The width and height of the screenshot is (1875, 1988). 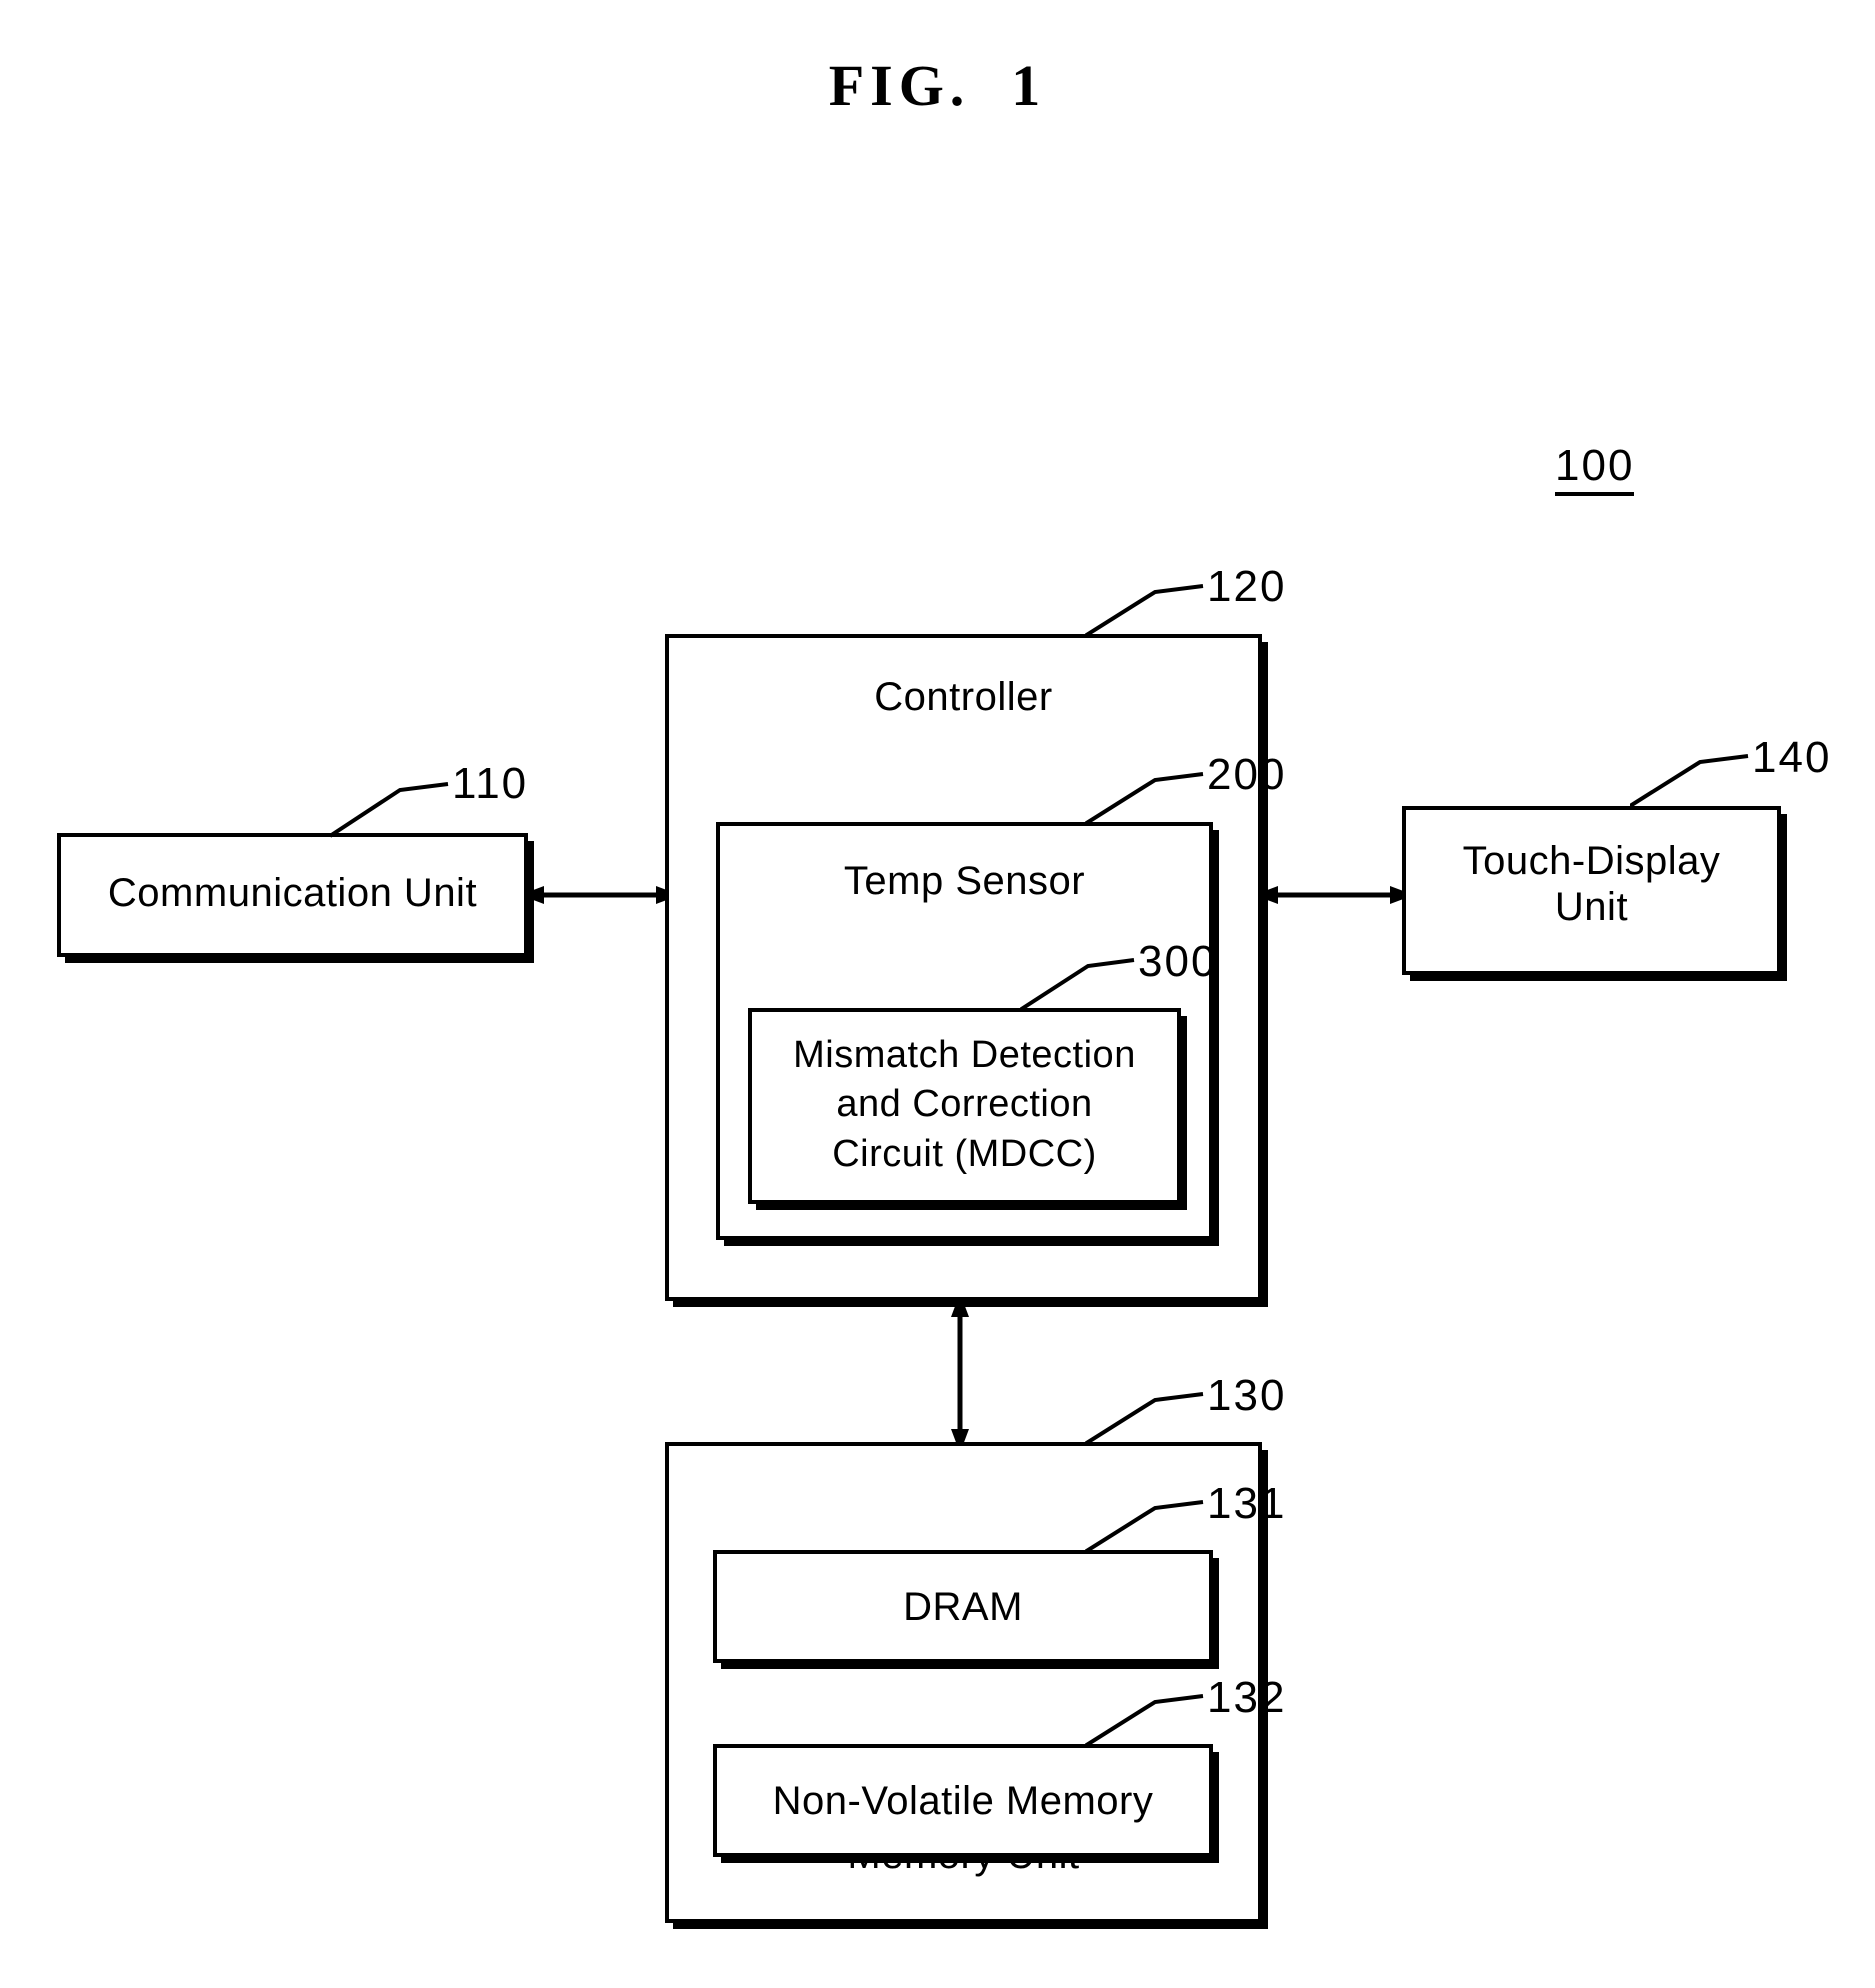 What do you see at coordinates (1247, 1503) in the screenshot?
I see `reference-numeral-131: 131` at bounding box center [1247, 1503].